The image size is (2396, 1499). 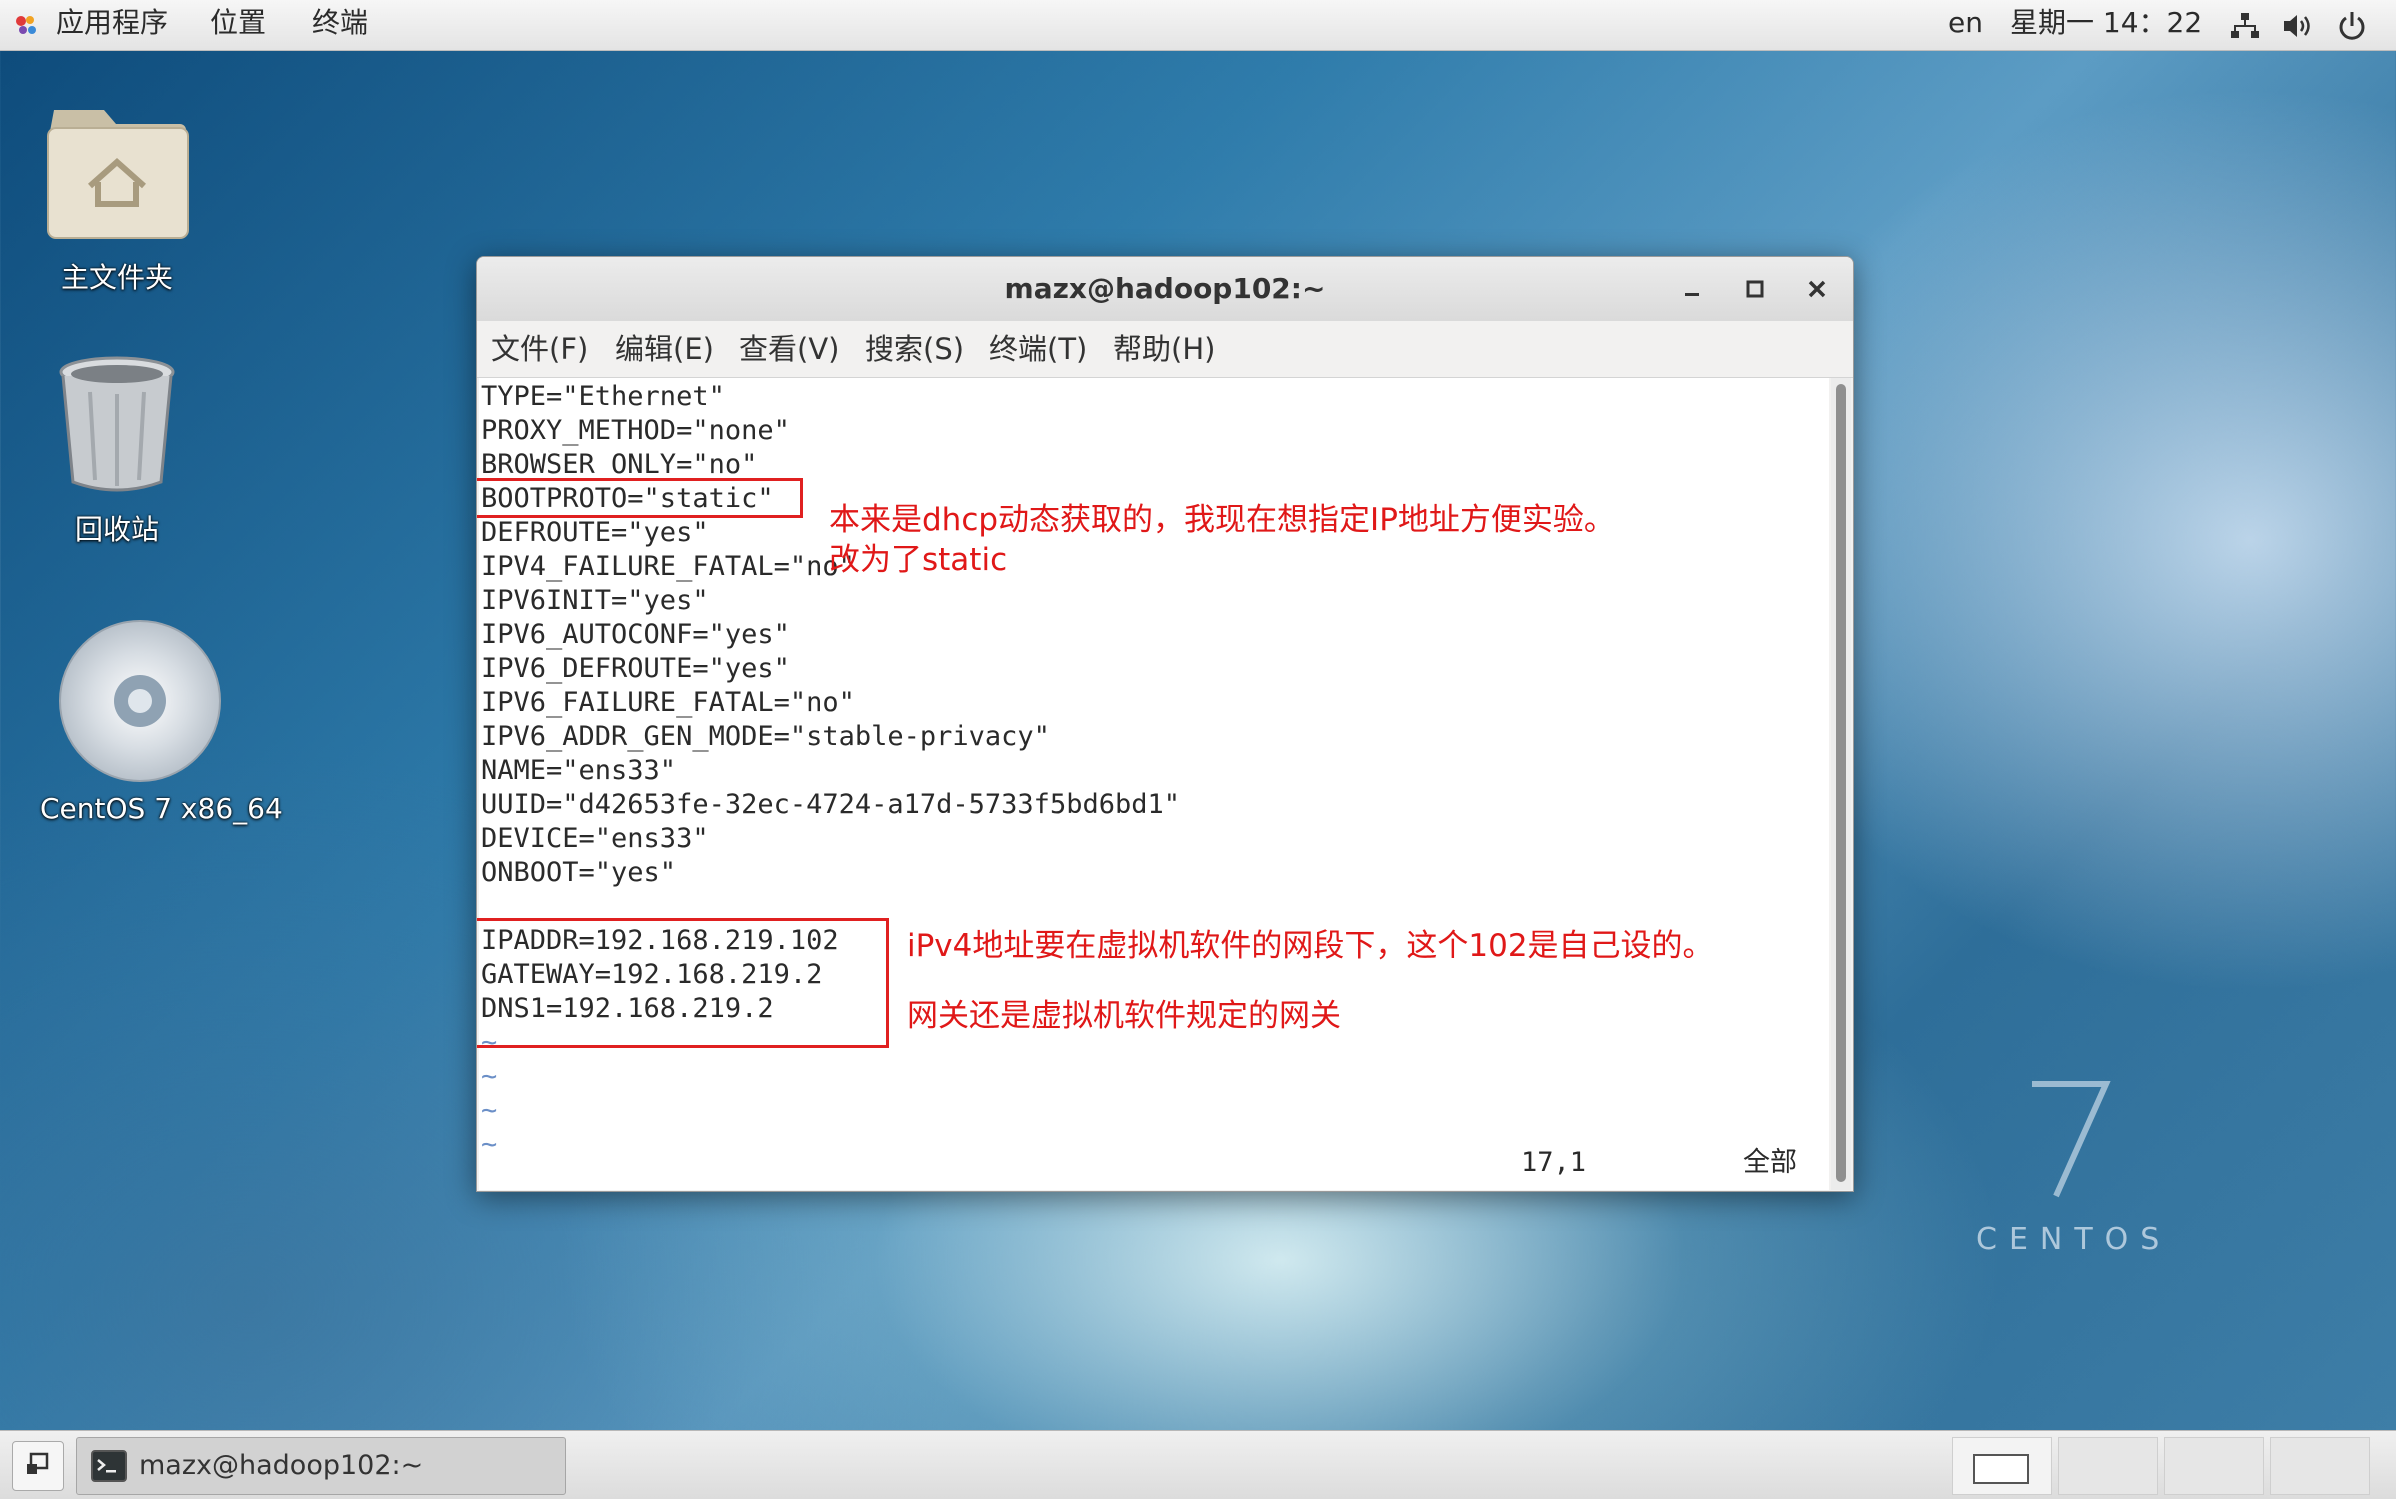 I want to click on window-title: mazx@hadoop102:~, so click(x=1165, y=288).